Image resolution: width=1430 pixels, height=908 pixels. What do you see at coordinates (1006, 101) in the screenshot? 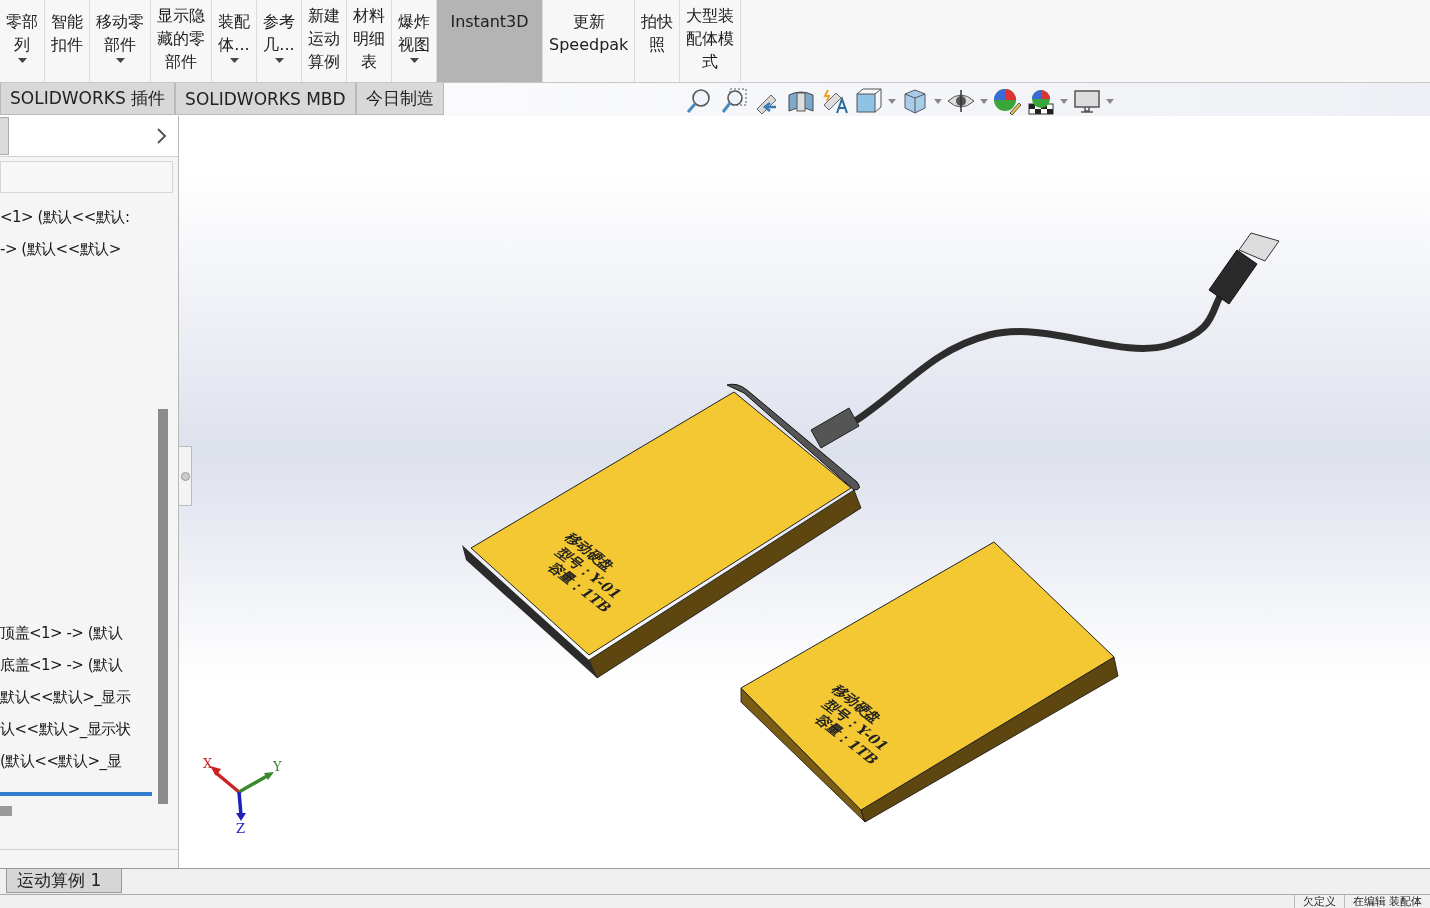
I see `color-ball-icon` at bounding box center [1006, 101].